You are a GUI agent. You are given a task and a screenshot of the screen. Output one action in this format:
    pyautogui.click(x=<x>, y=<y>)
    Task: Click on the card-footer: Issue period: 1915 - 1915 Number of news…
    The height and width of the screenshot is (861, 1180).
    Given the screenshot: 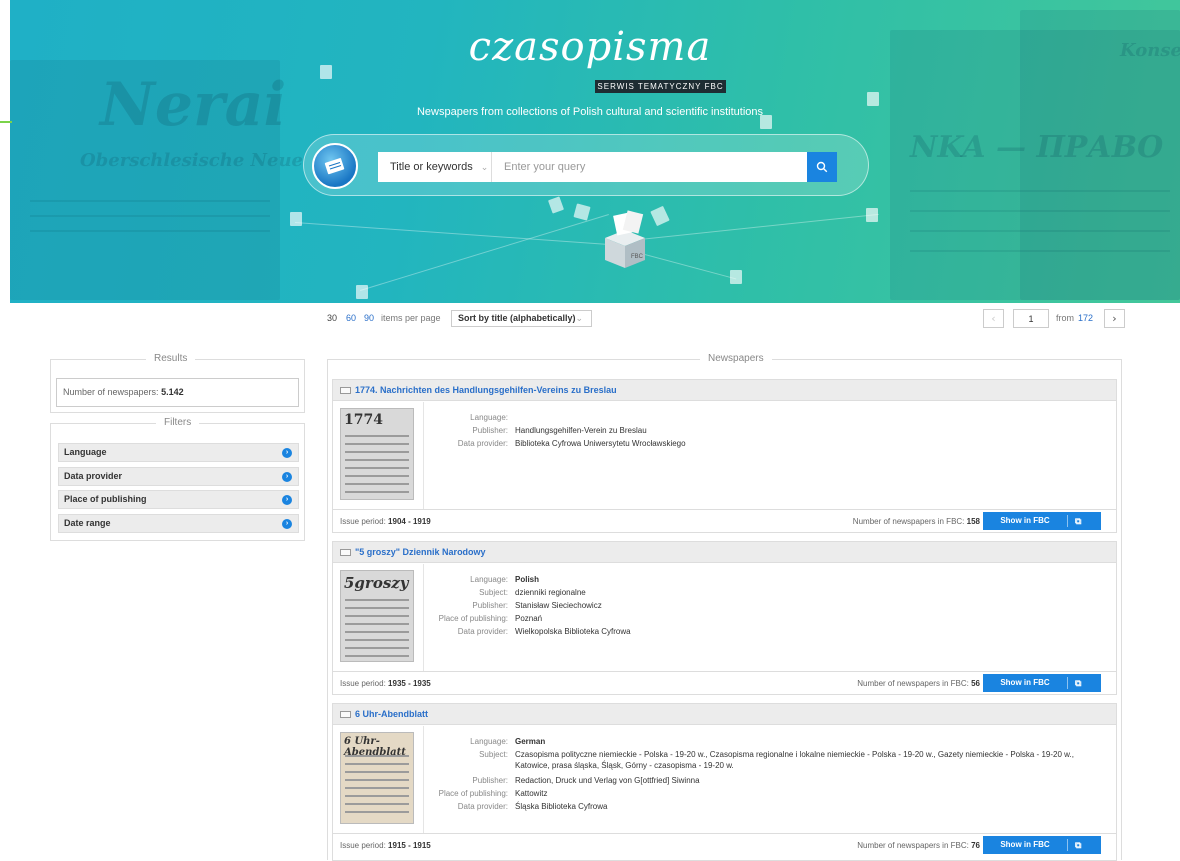 What is the action you would take?
    pyautogui.click(x=724, y=844)
    